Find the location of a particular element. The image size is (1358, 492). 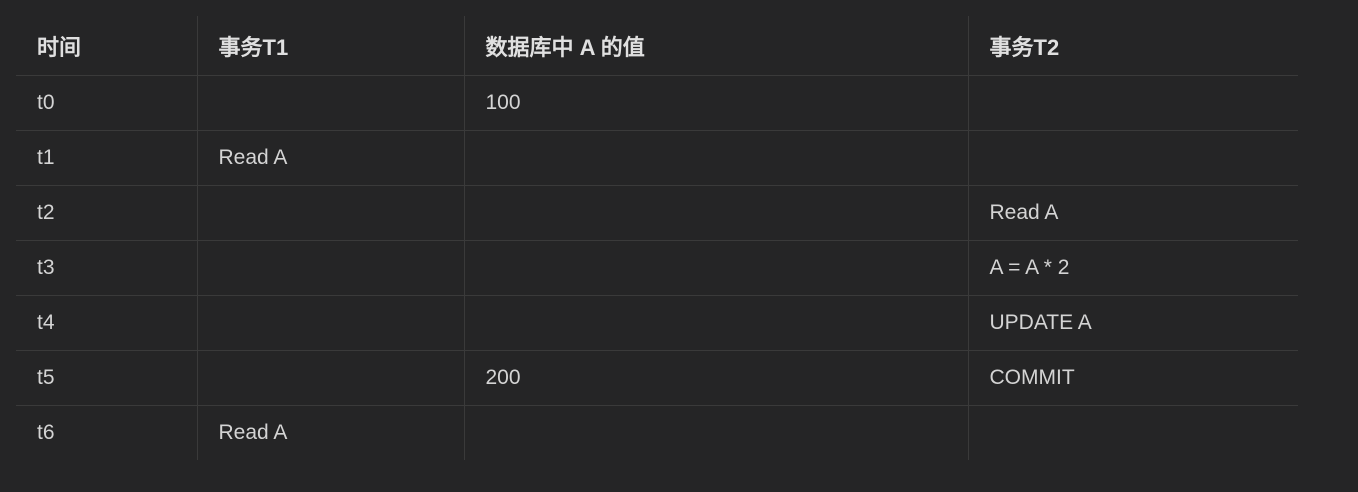

table-row: t4 UPDATE A is located at coordinates (657, 323).